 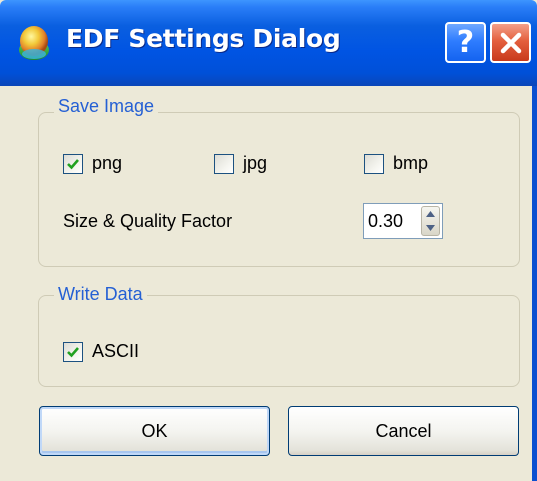 I want to click on png-checkbox-box, so click(x=73, y=163).